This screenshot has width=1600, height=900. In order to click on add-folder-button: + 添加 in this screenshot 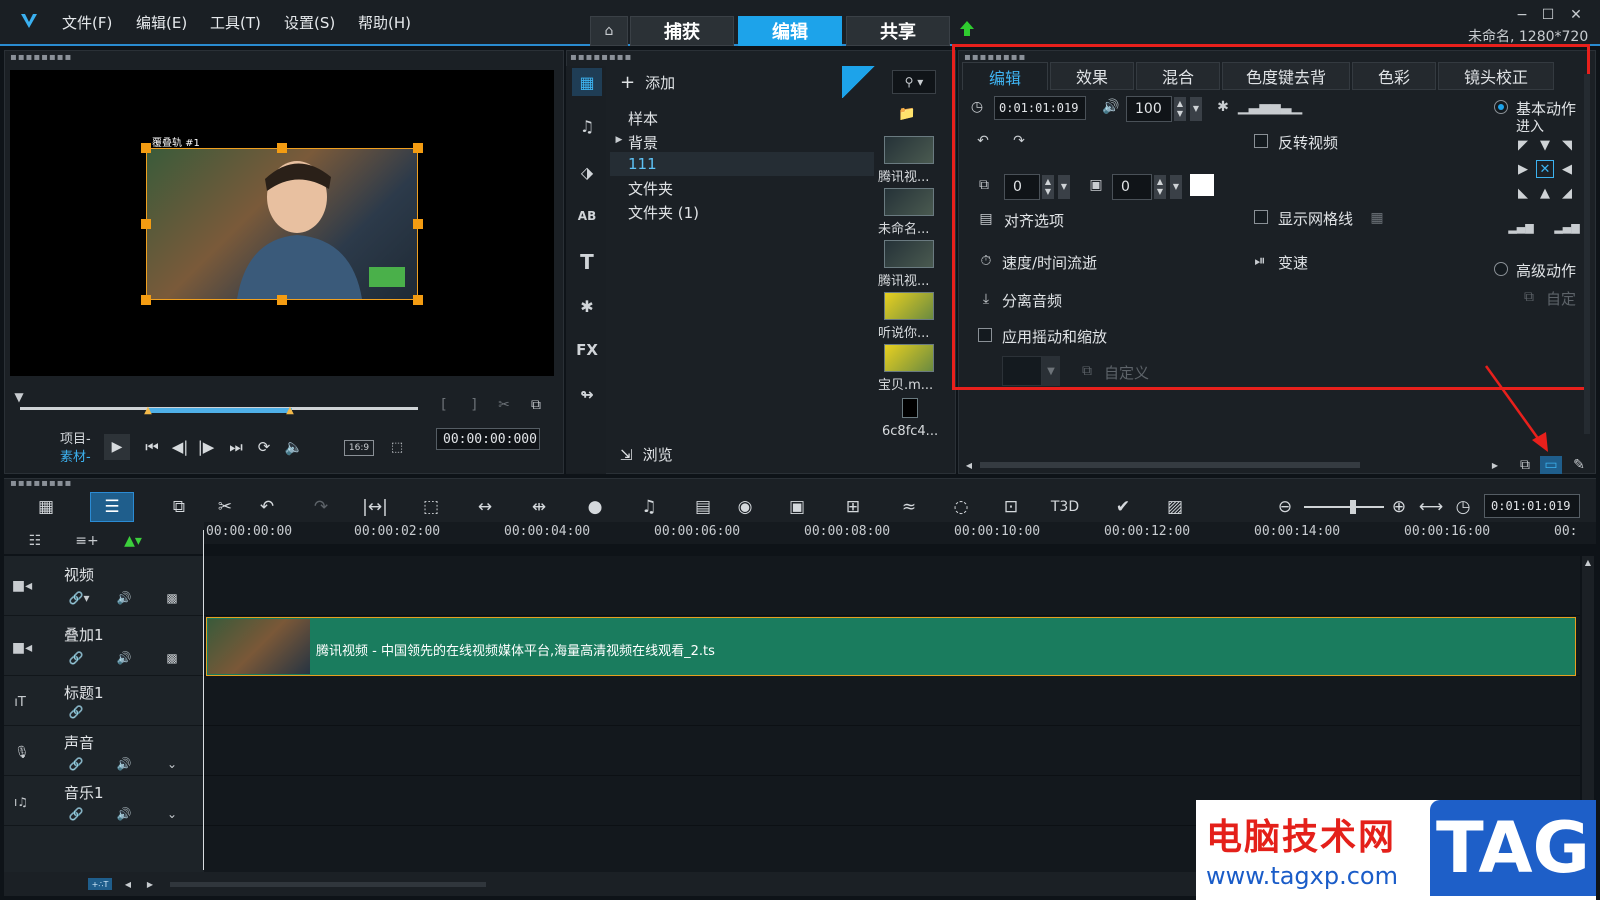, I will do `click(647, 82)`.